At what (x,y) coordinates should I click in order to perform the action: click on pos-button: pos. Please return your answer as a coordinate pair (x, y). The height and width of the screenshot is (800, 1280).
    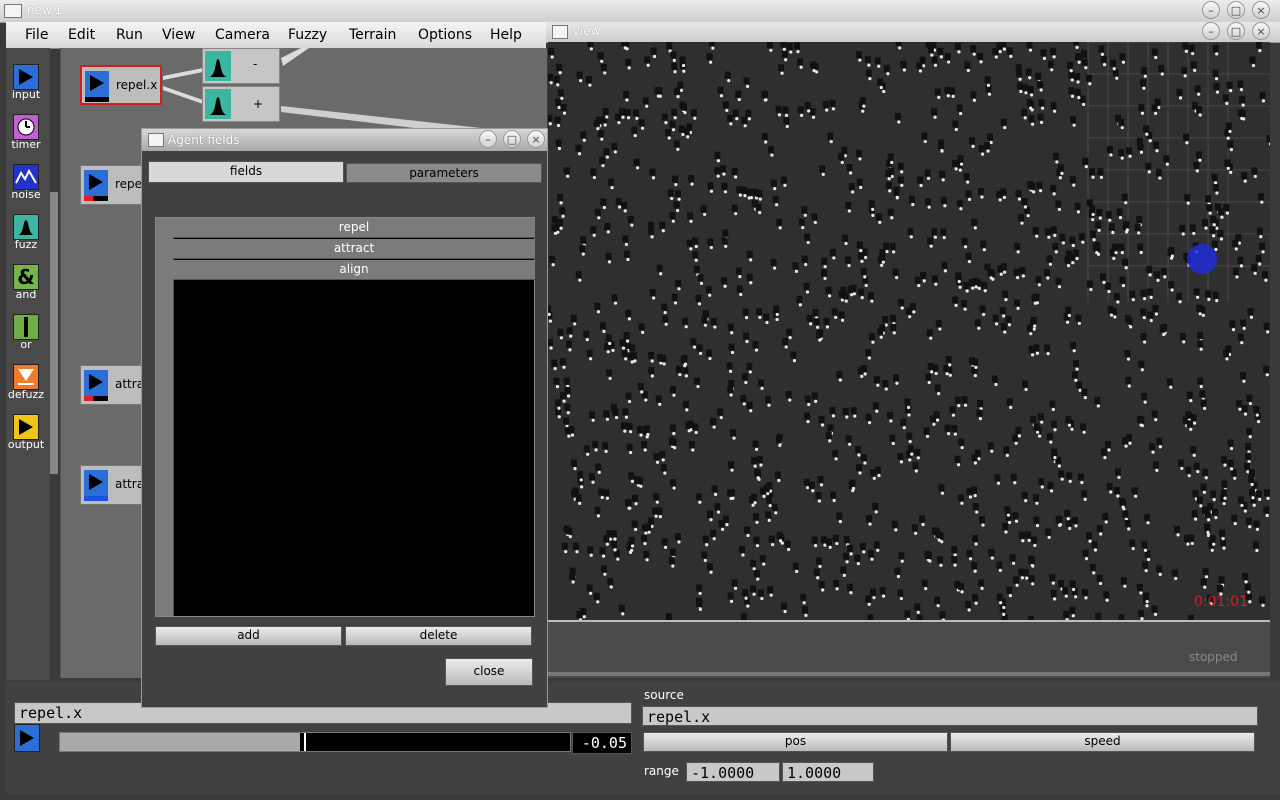
    Looking at the image, I should click on (795, 742).